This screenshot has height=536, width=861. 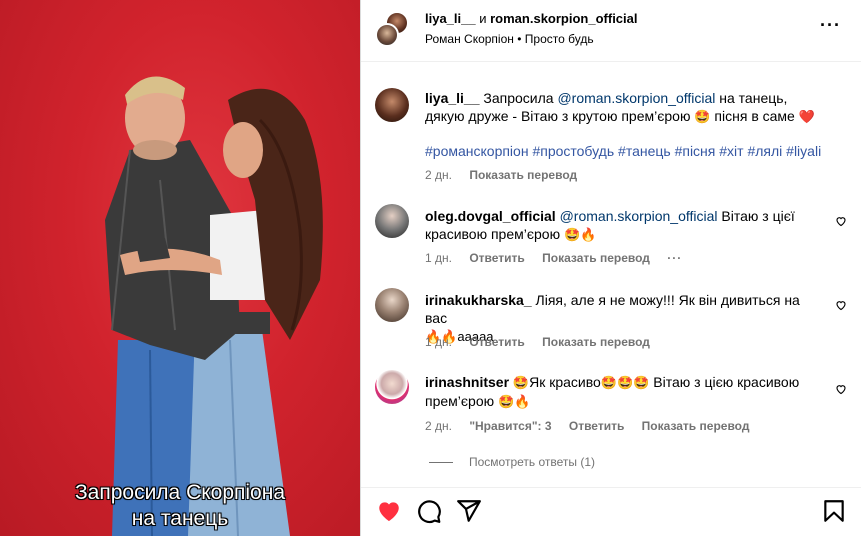 What do you see at coordinates (509, 39) in the screenshot?
I see `music-info: Роман Скорпіон • Просто будь` at bounding box center [509, 39].